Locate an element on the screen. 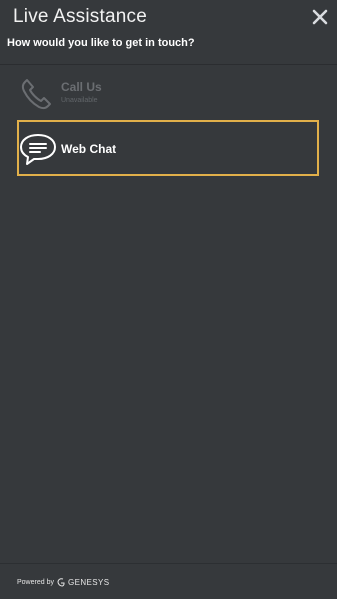 The height and width of the screenshot is (599, 337). powered-by: Powered by GENESYS is located at coordinates (63, 582).